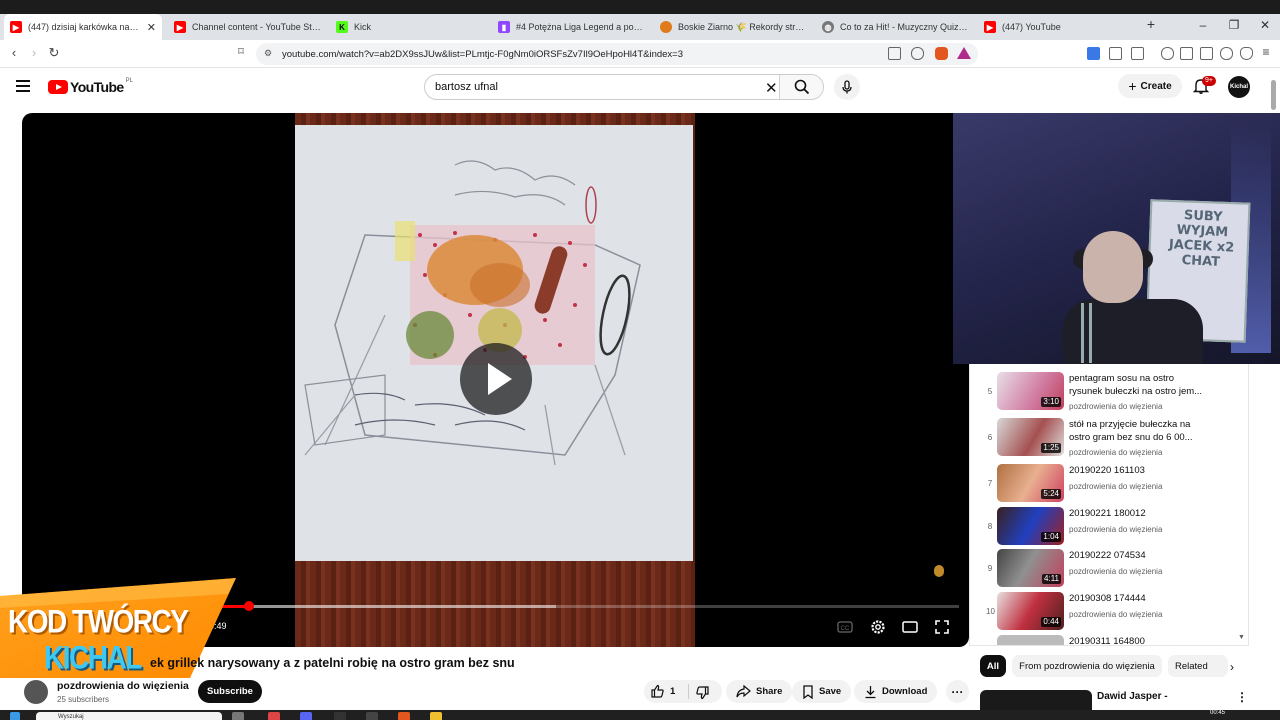  What do you see at coordinates (238, 716) in the screenshot?
I see `task-view-icon` at bounding box center [238, 716].